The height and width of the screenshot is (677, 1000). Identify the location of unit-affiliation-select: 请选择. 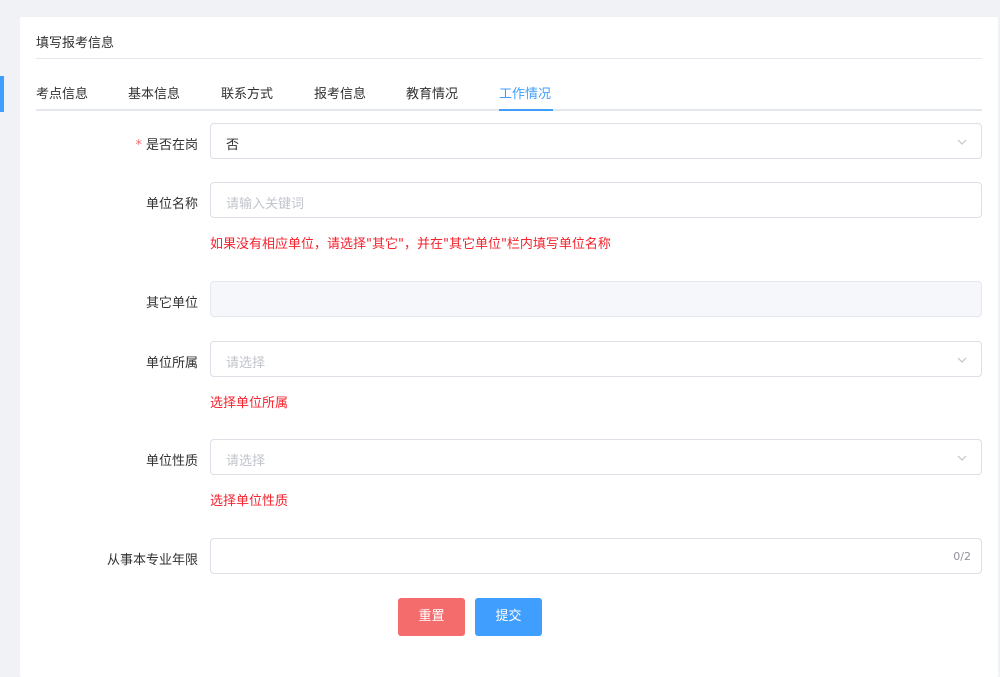
(596, 359).